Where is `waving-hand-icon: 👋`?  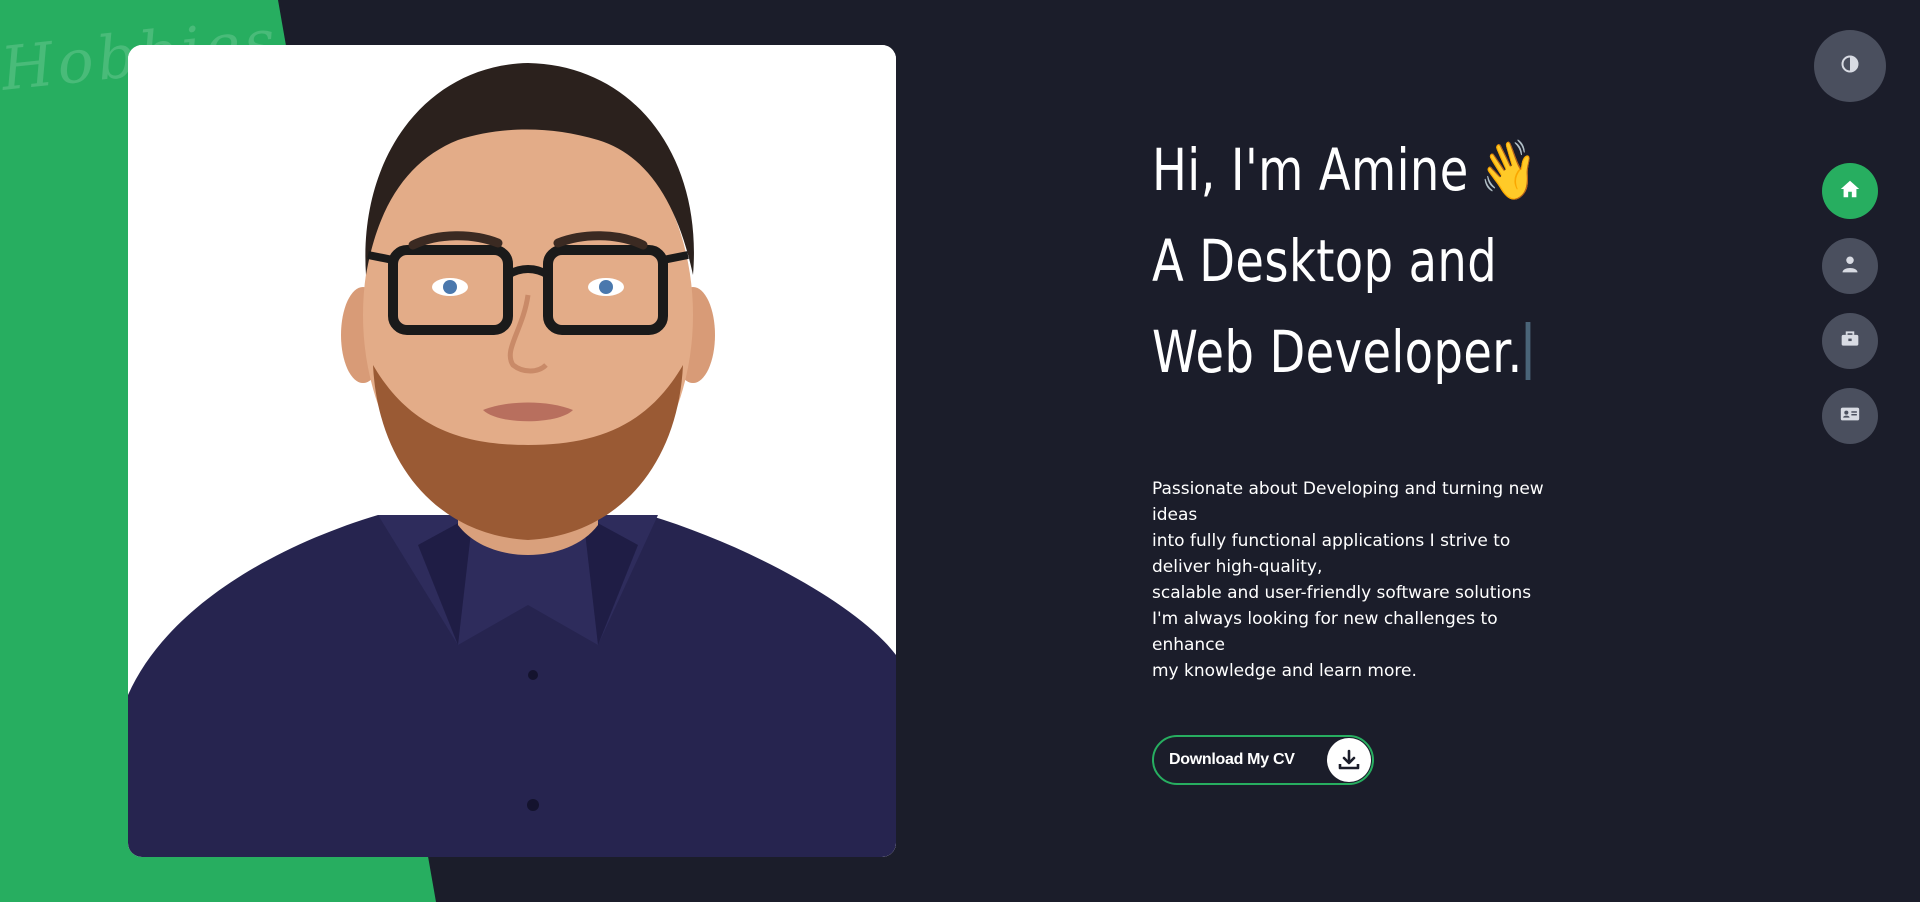 waving-hand-icon: 👋 is located at coordinates (1509, 170).